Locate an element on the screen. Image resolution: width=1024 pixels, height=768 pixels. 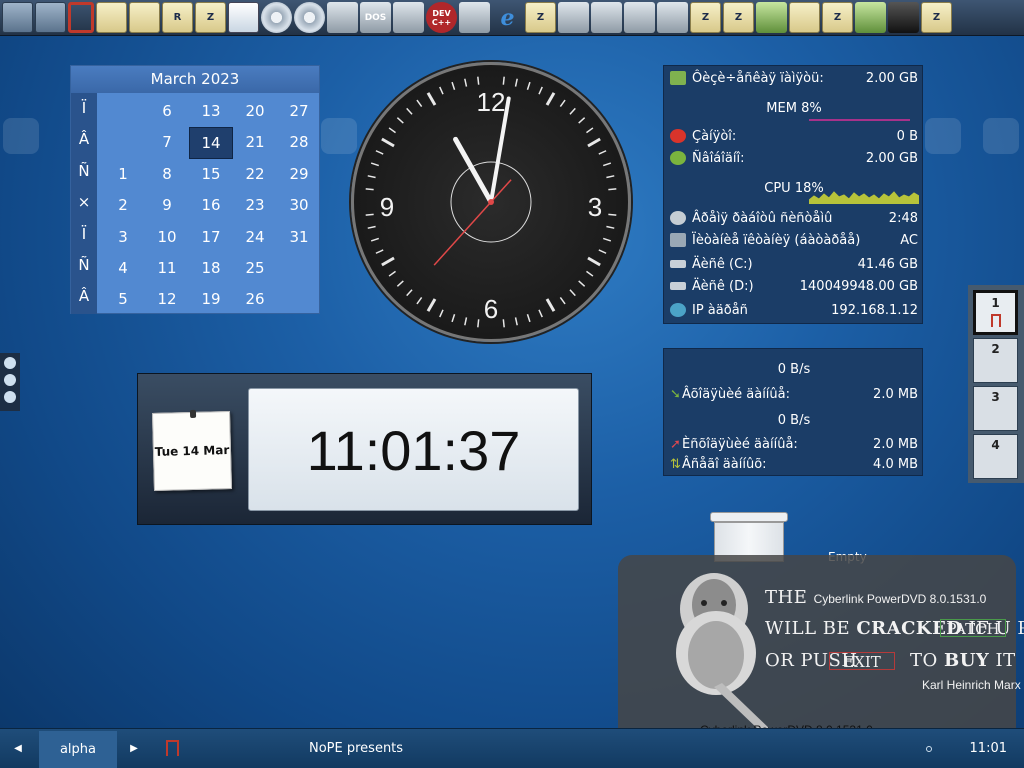
clock-face: 12 3 6 9 is located at coordinates (491, 202).